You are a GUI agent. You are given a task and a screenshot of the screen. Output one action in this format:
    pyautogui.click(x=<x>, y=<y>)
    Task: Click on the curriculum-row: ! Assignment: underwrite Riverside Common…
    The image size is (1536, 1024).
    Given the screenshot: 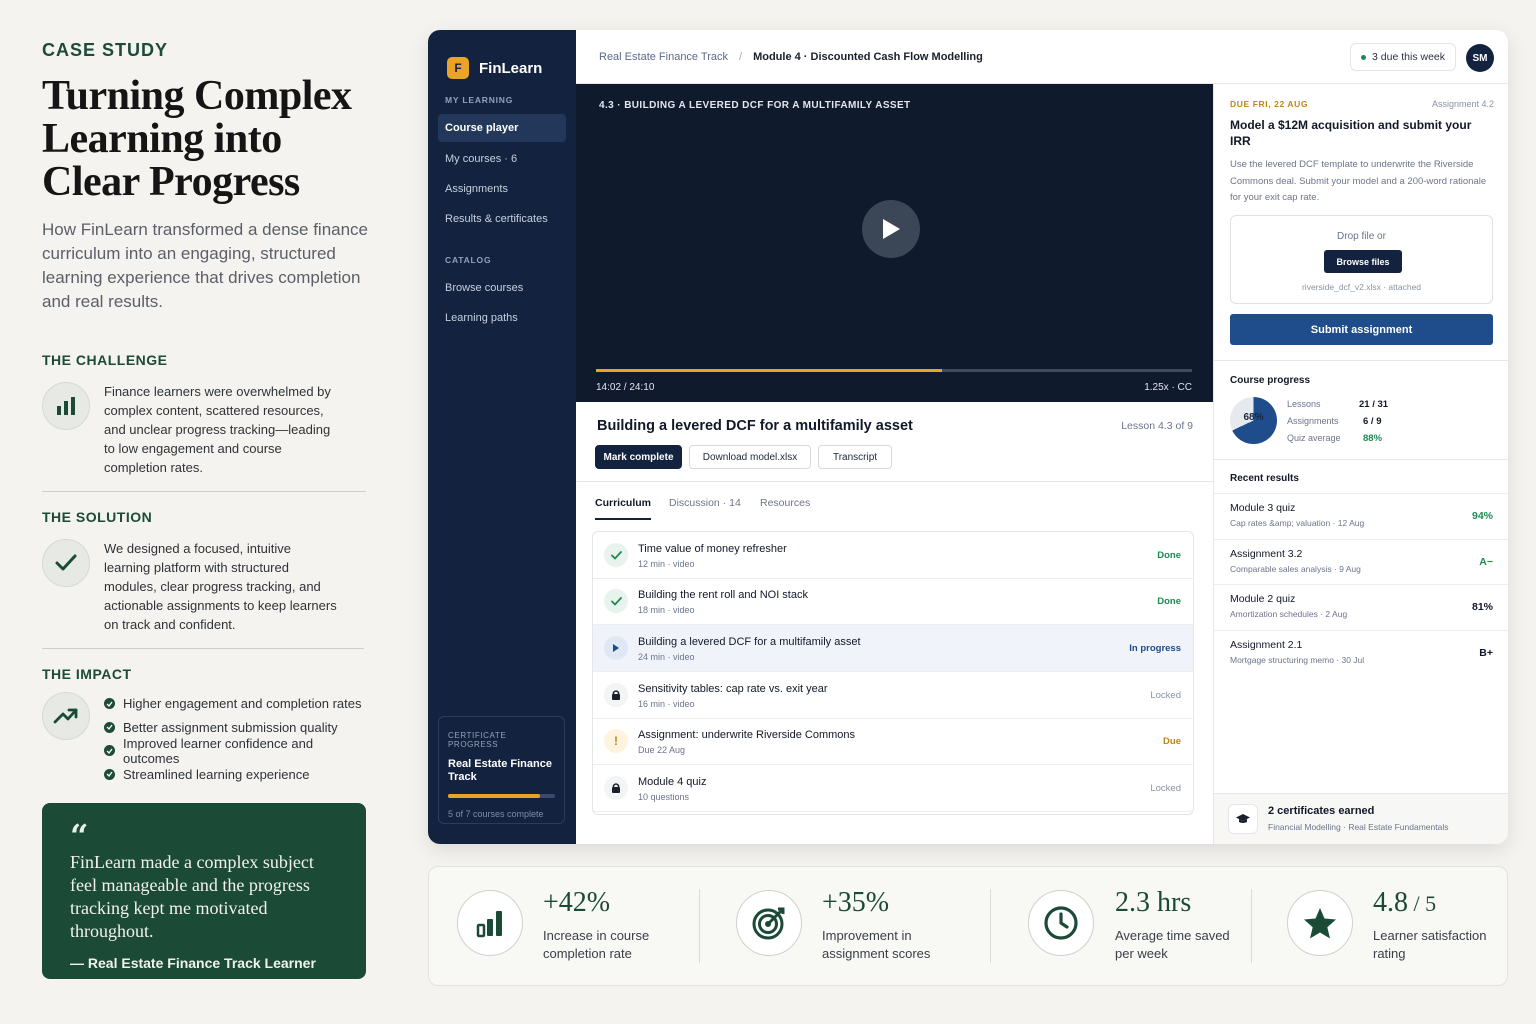 What is the action you would take?
    pyautogui.click(x=893, y=741)
    